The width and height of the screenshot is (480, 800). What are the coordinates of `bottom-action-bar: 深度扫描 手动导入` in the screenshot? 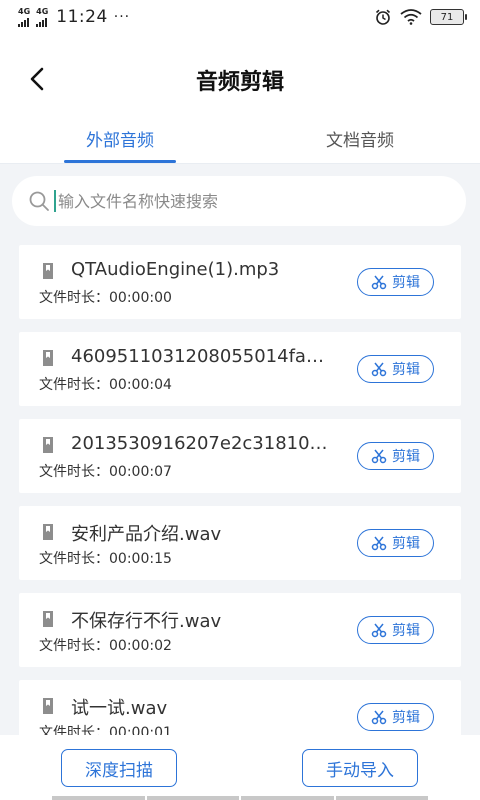 It's located at (240, 767).